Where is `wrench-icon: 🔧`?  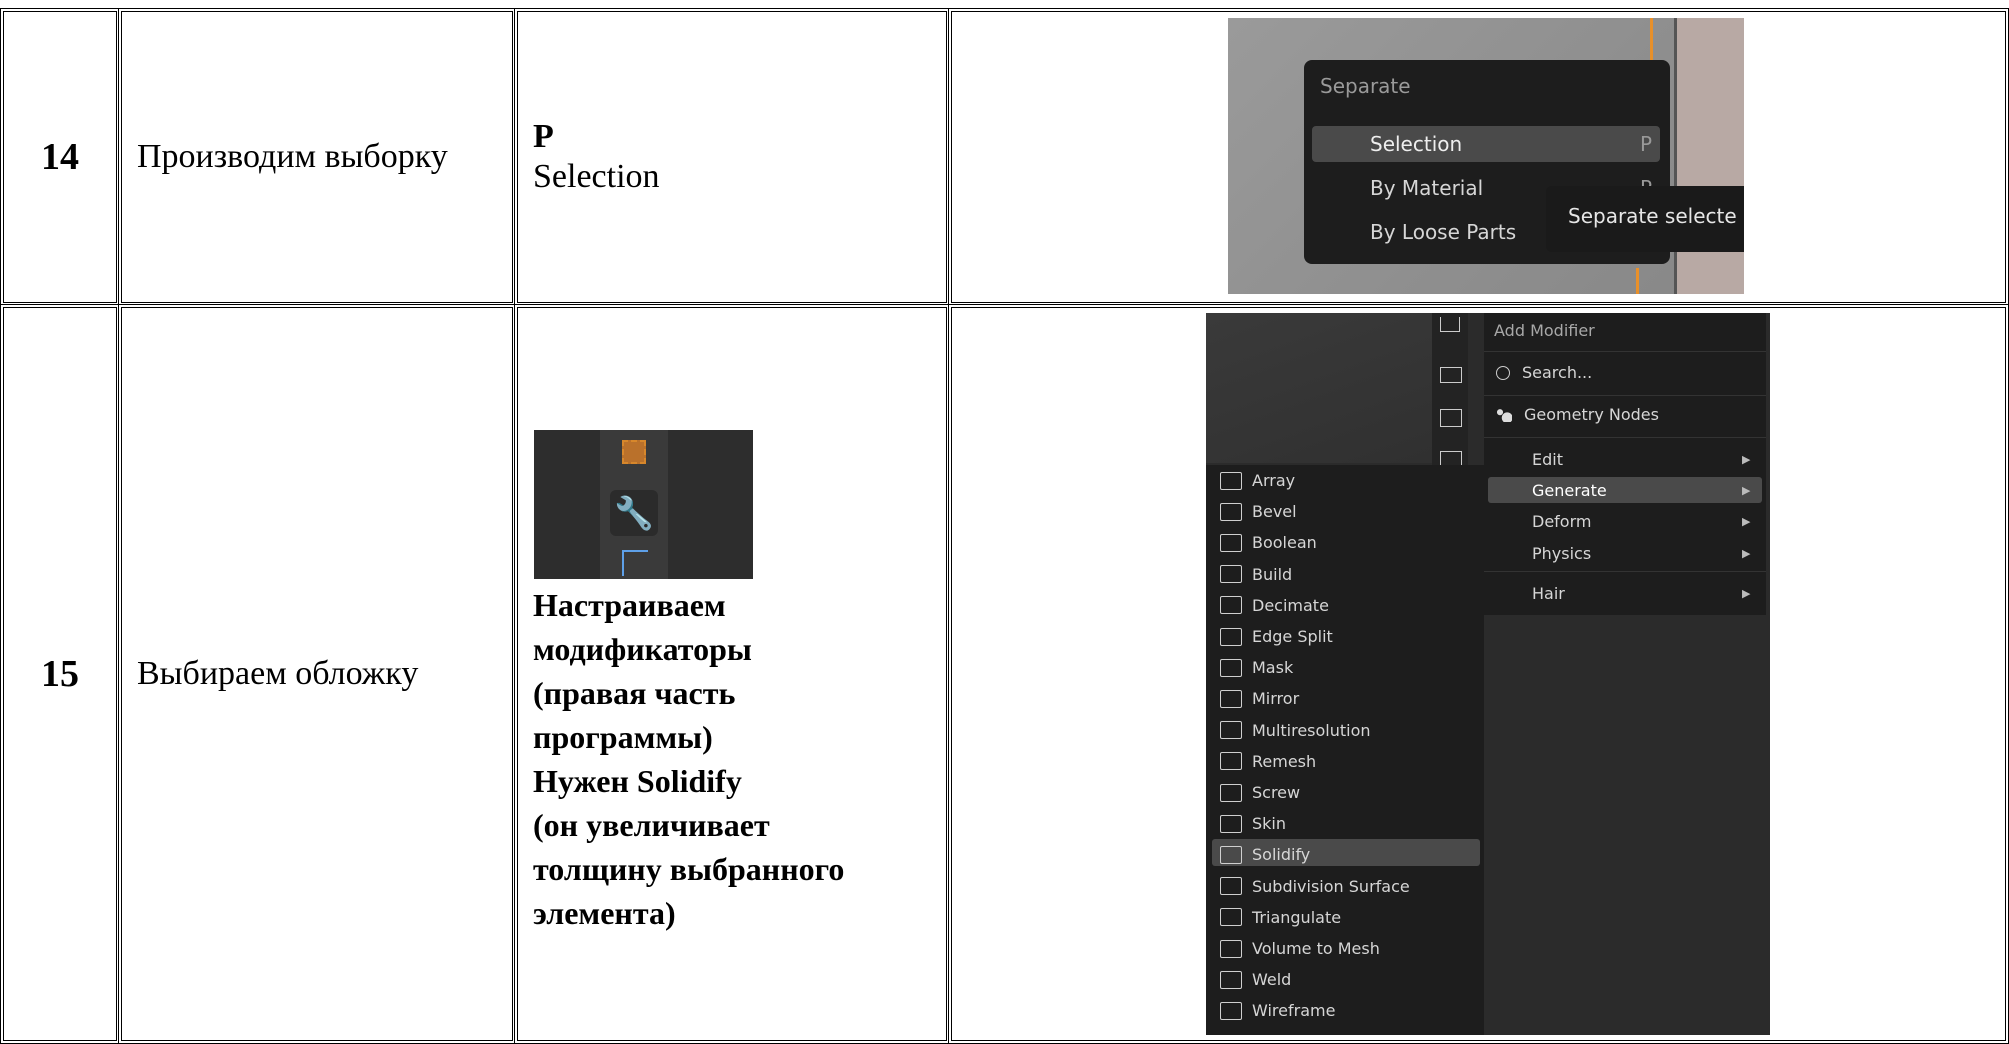
wrench-icon: 🔧 is located at coordinates (634, 513).